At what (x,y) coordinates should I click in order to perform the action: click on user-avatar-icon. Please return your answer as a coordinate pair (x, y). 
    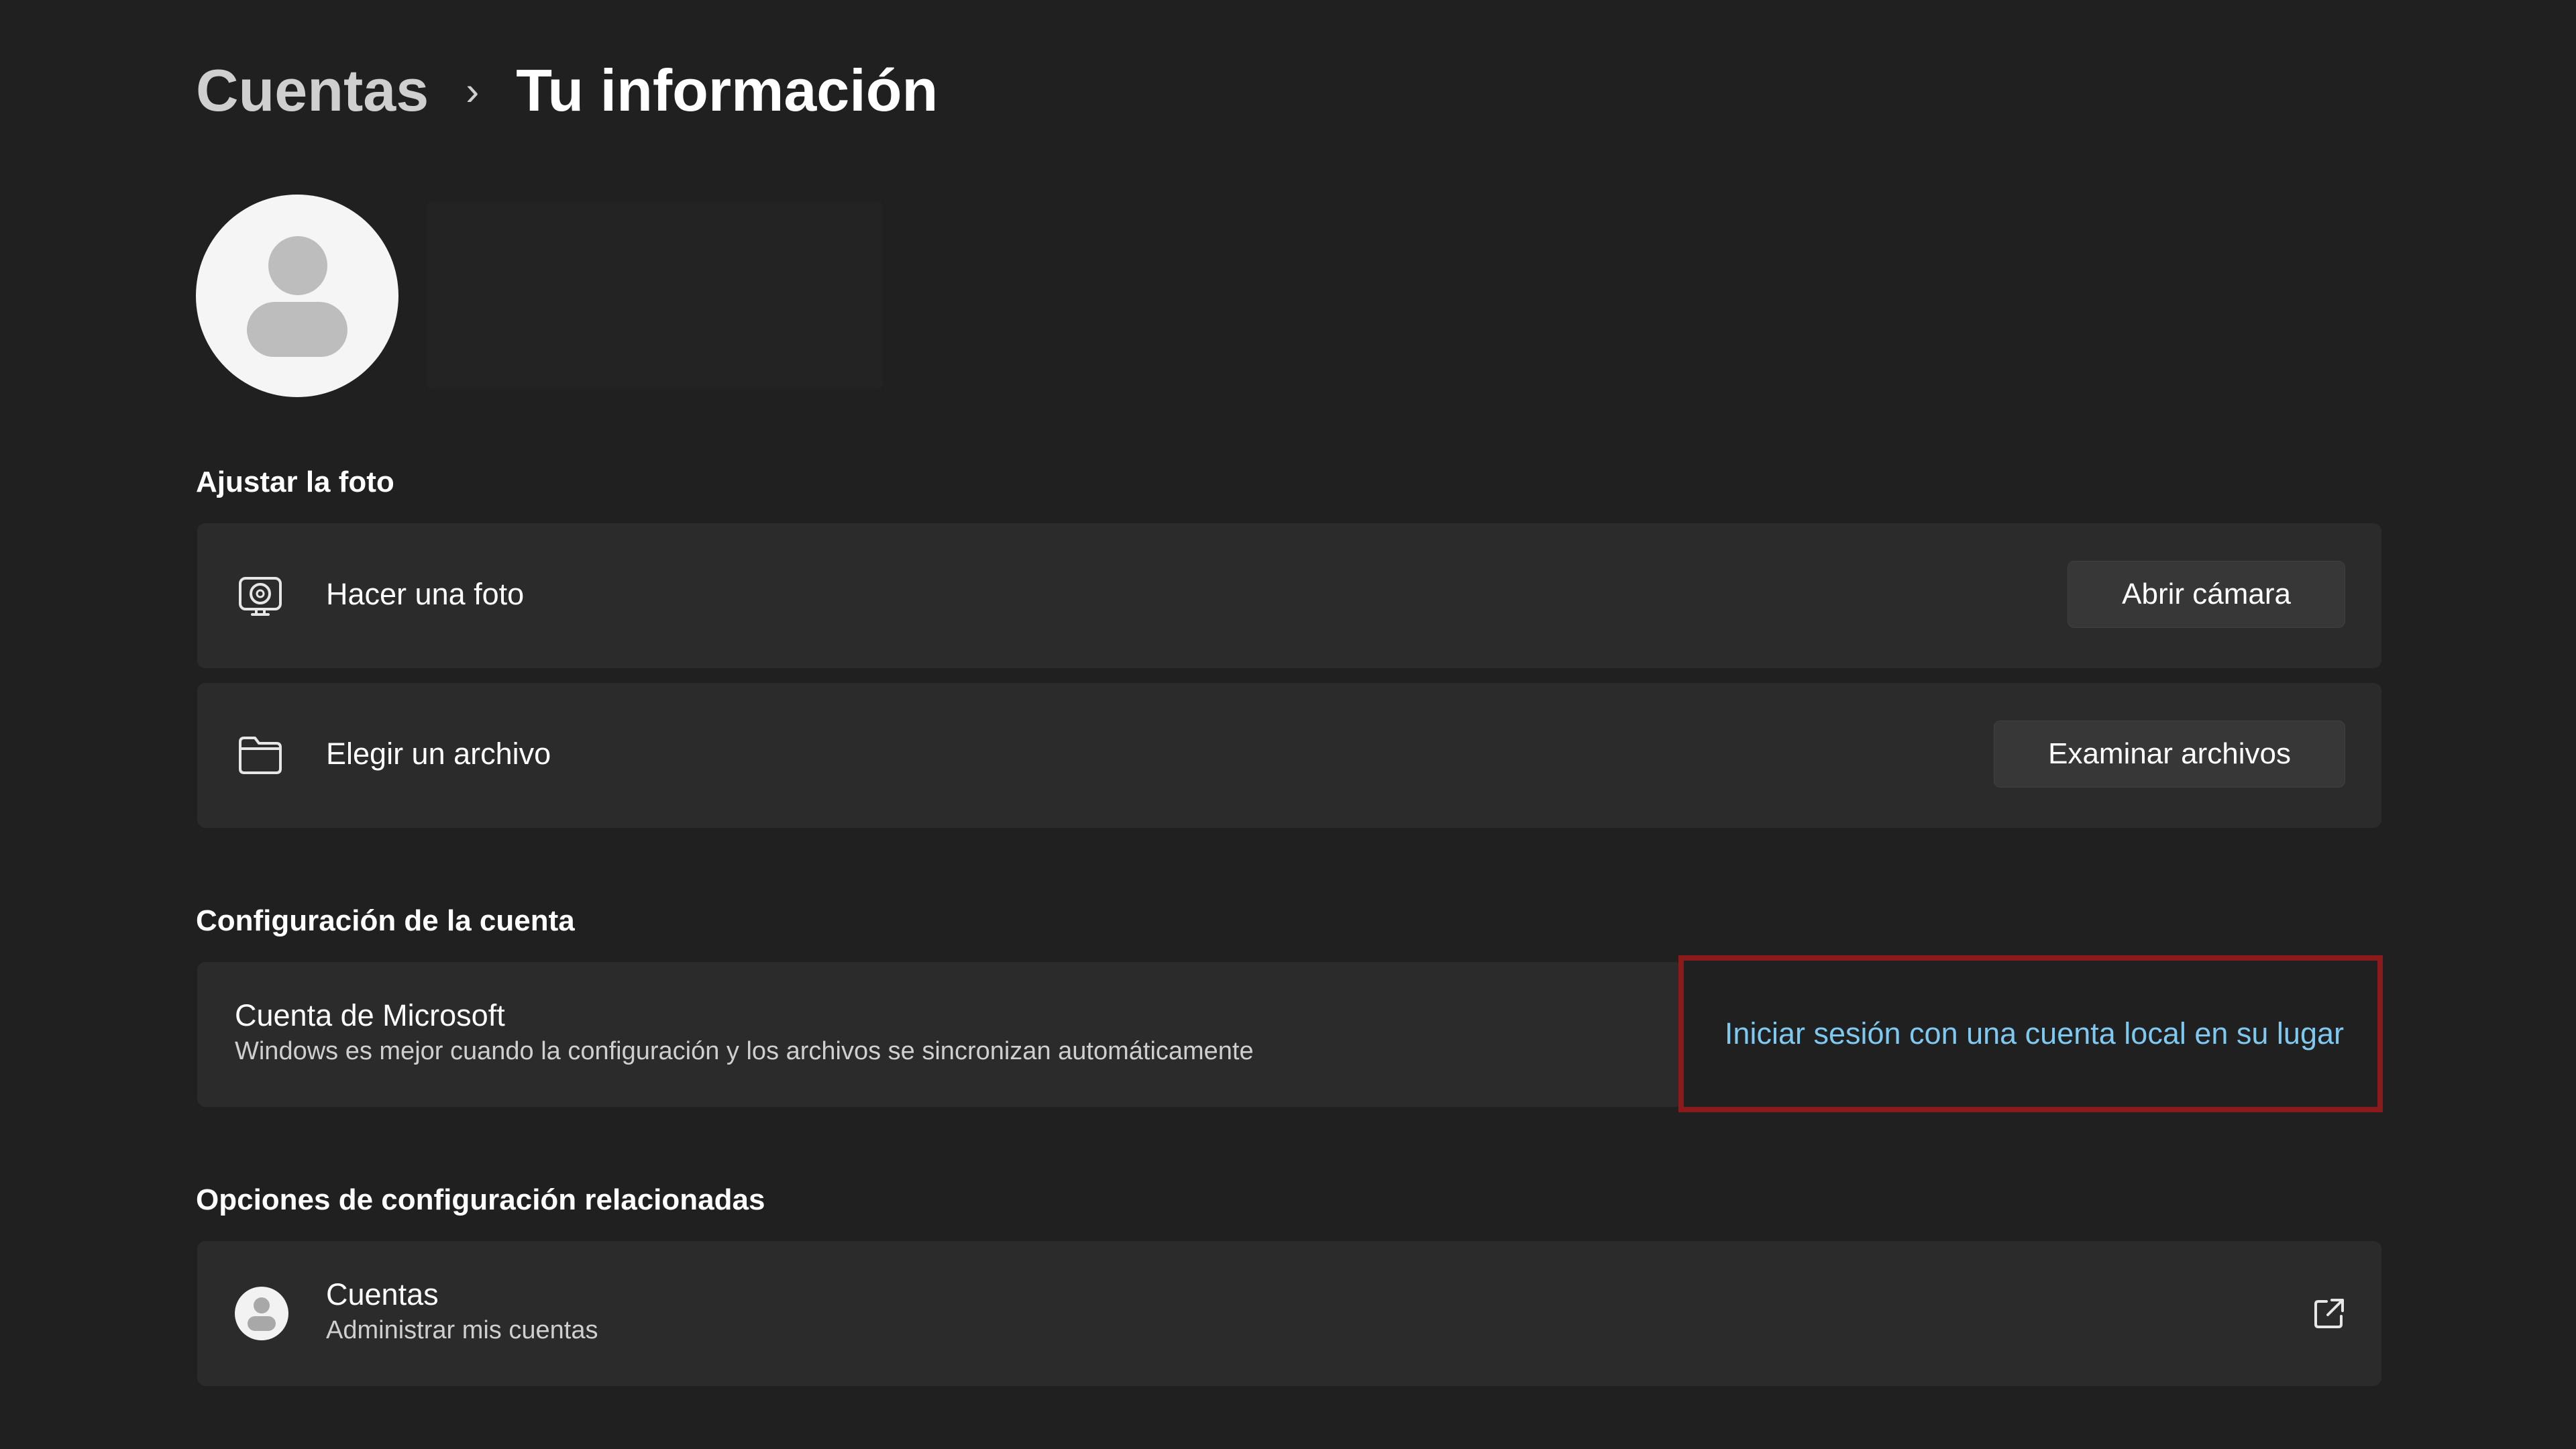
    Looking at the image, I should click on (261, 1313).